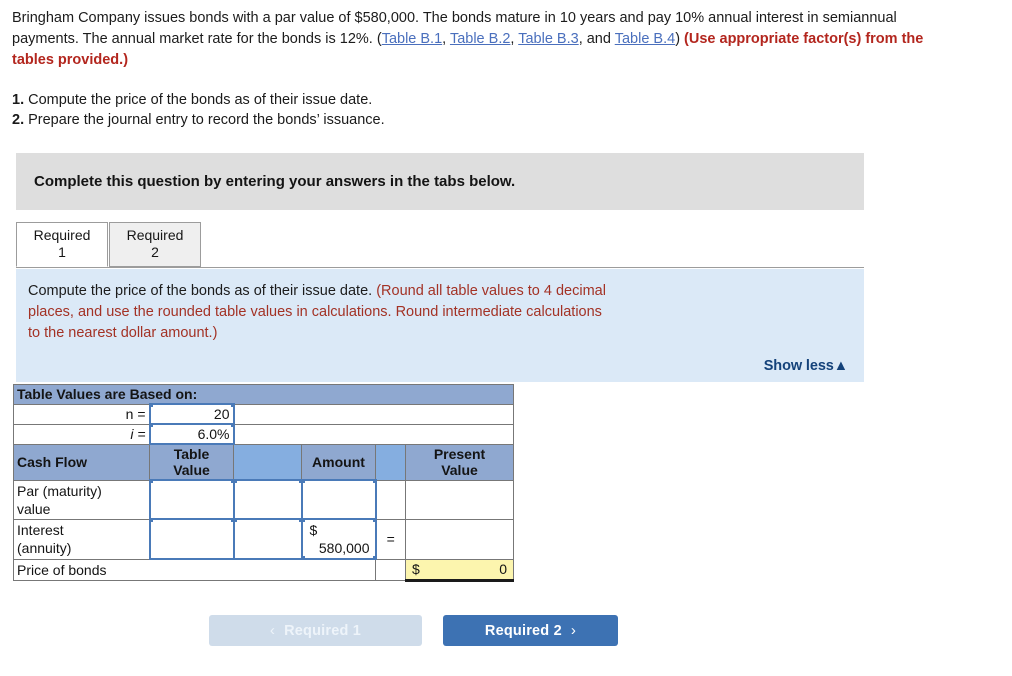 The width and height of the screenshot is (1012, 676). Describe the element at coordinates (338, 462) in the screenshot. I see `column-header-amount: Amount` at that location.